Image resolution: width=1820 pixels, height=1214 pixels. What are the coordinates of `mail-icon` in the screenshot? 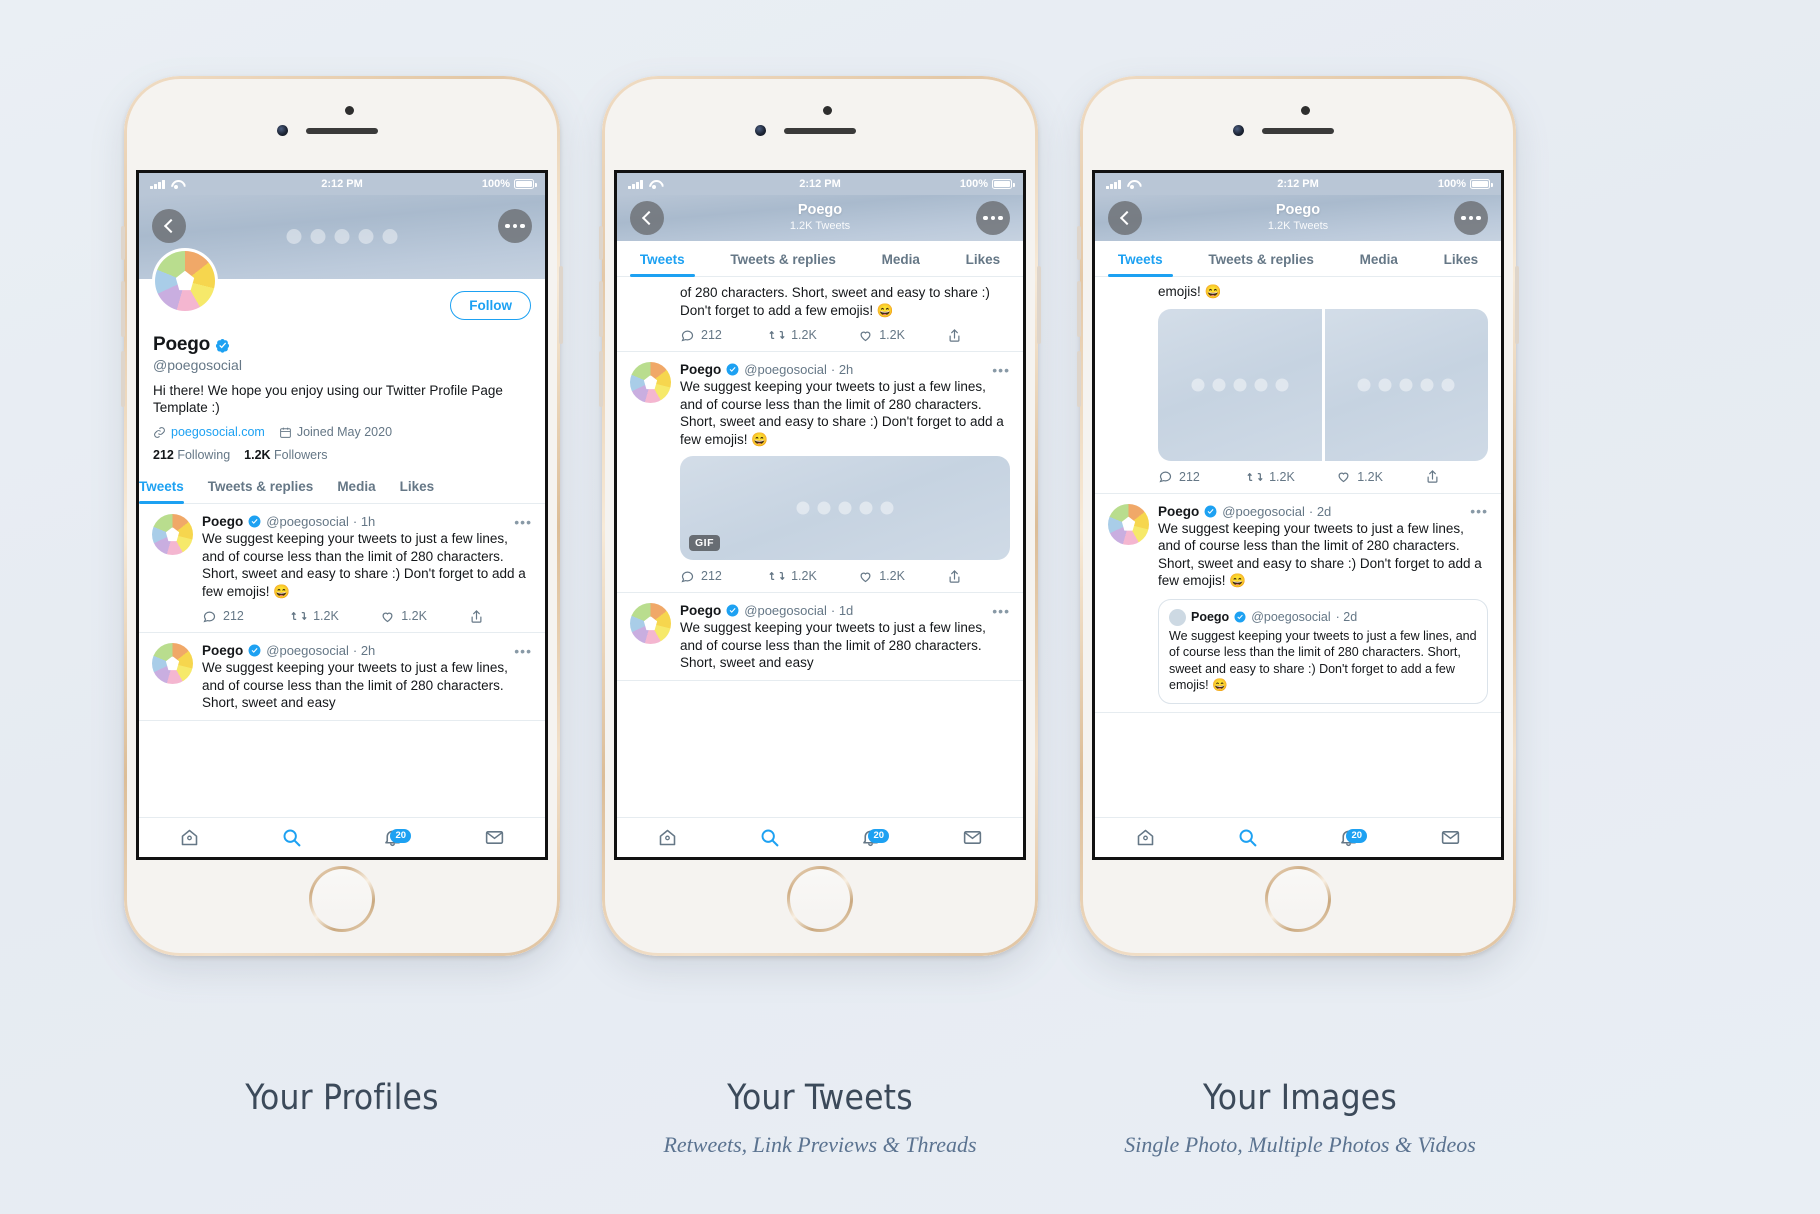 It's located at (494, 837).